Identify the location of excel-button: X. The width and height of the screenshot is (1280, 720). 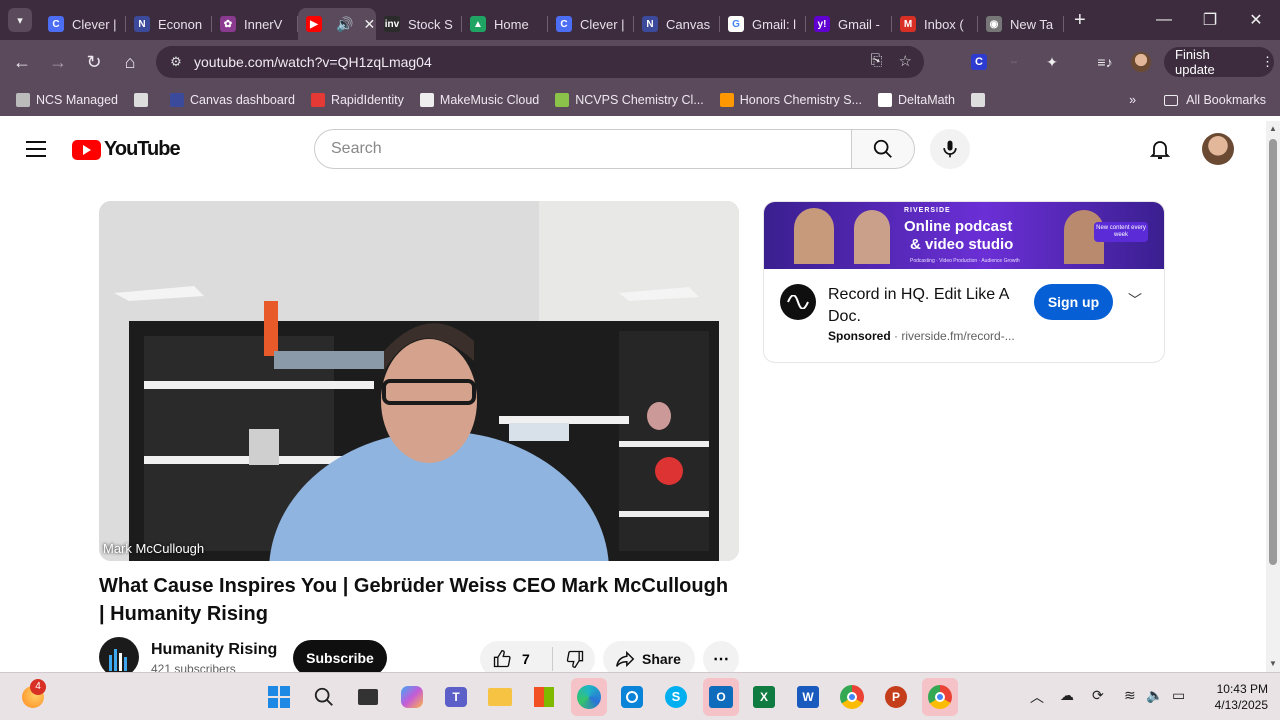
(764, 697).